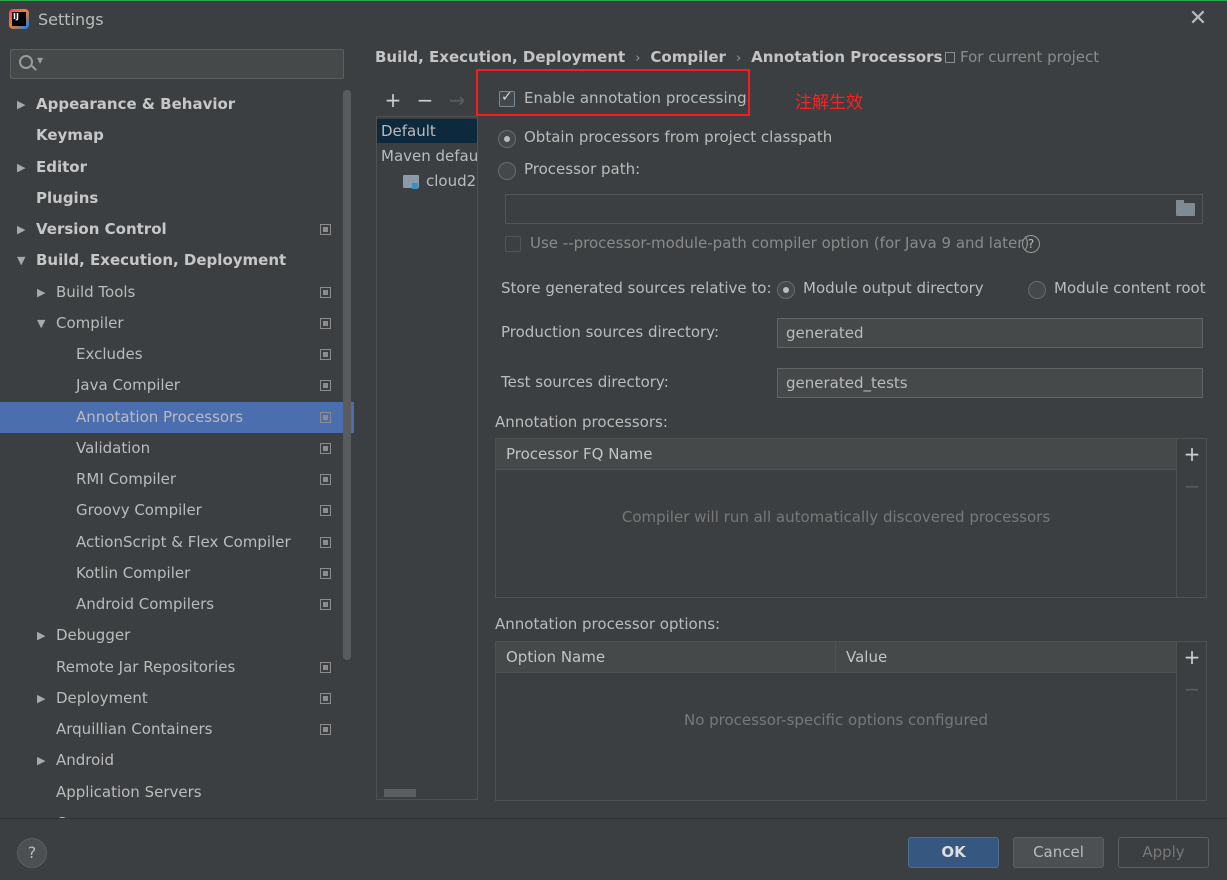 The height and width of the screenshot is (880, 1227). Describe the element at coordinates (678, 137) in the screenshot. I see `obtain-from-classpath-label: Obtain processors from project classpath` at that location.